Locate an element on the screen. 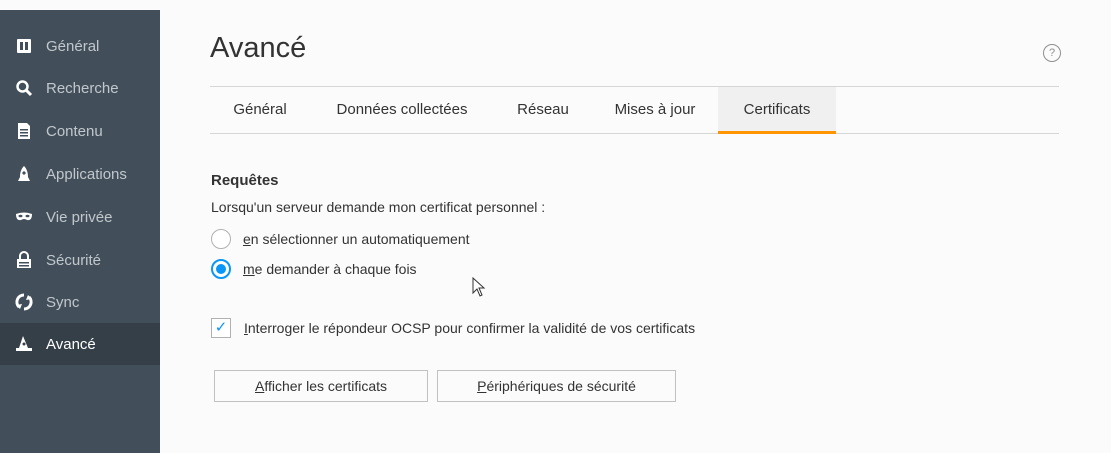 Image resolution: width=1111 pixels, height=453 pixels. requests-heading: Requêtes is located at coordinates (245, 180).